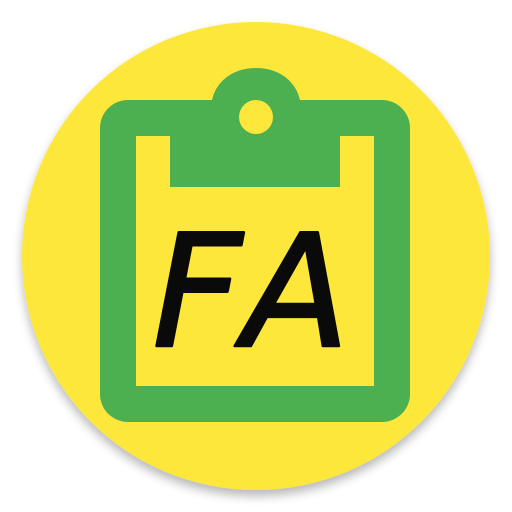  What do you see at coordinates (255, 292) in the screenshot?
I see `clipboard-label: FA` at bounding box center [255, 292].